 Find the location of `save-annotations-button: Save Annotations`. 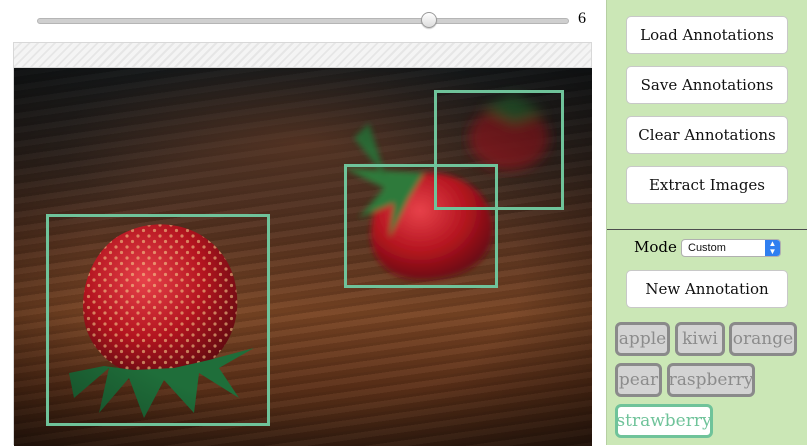

save-annotations-button: Save Annotations is located at coordinates (707, 85).